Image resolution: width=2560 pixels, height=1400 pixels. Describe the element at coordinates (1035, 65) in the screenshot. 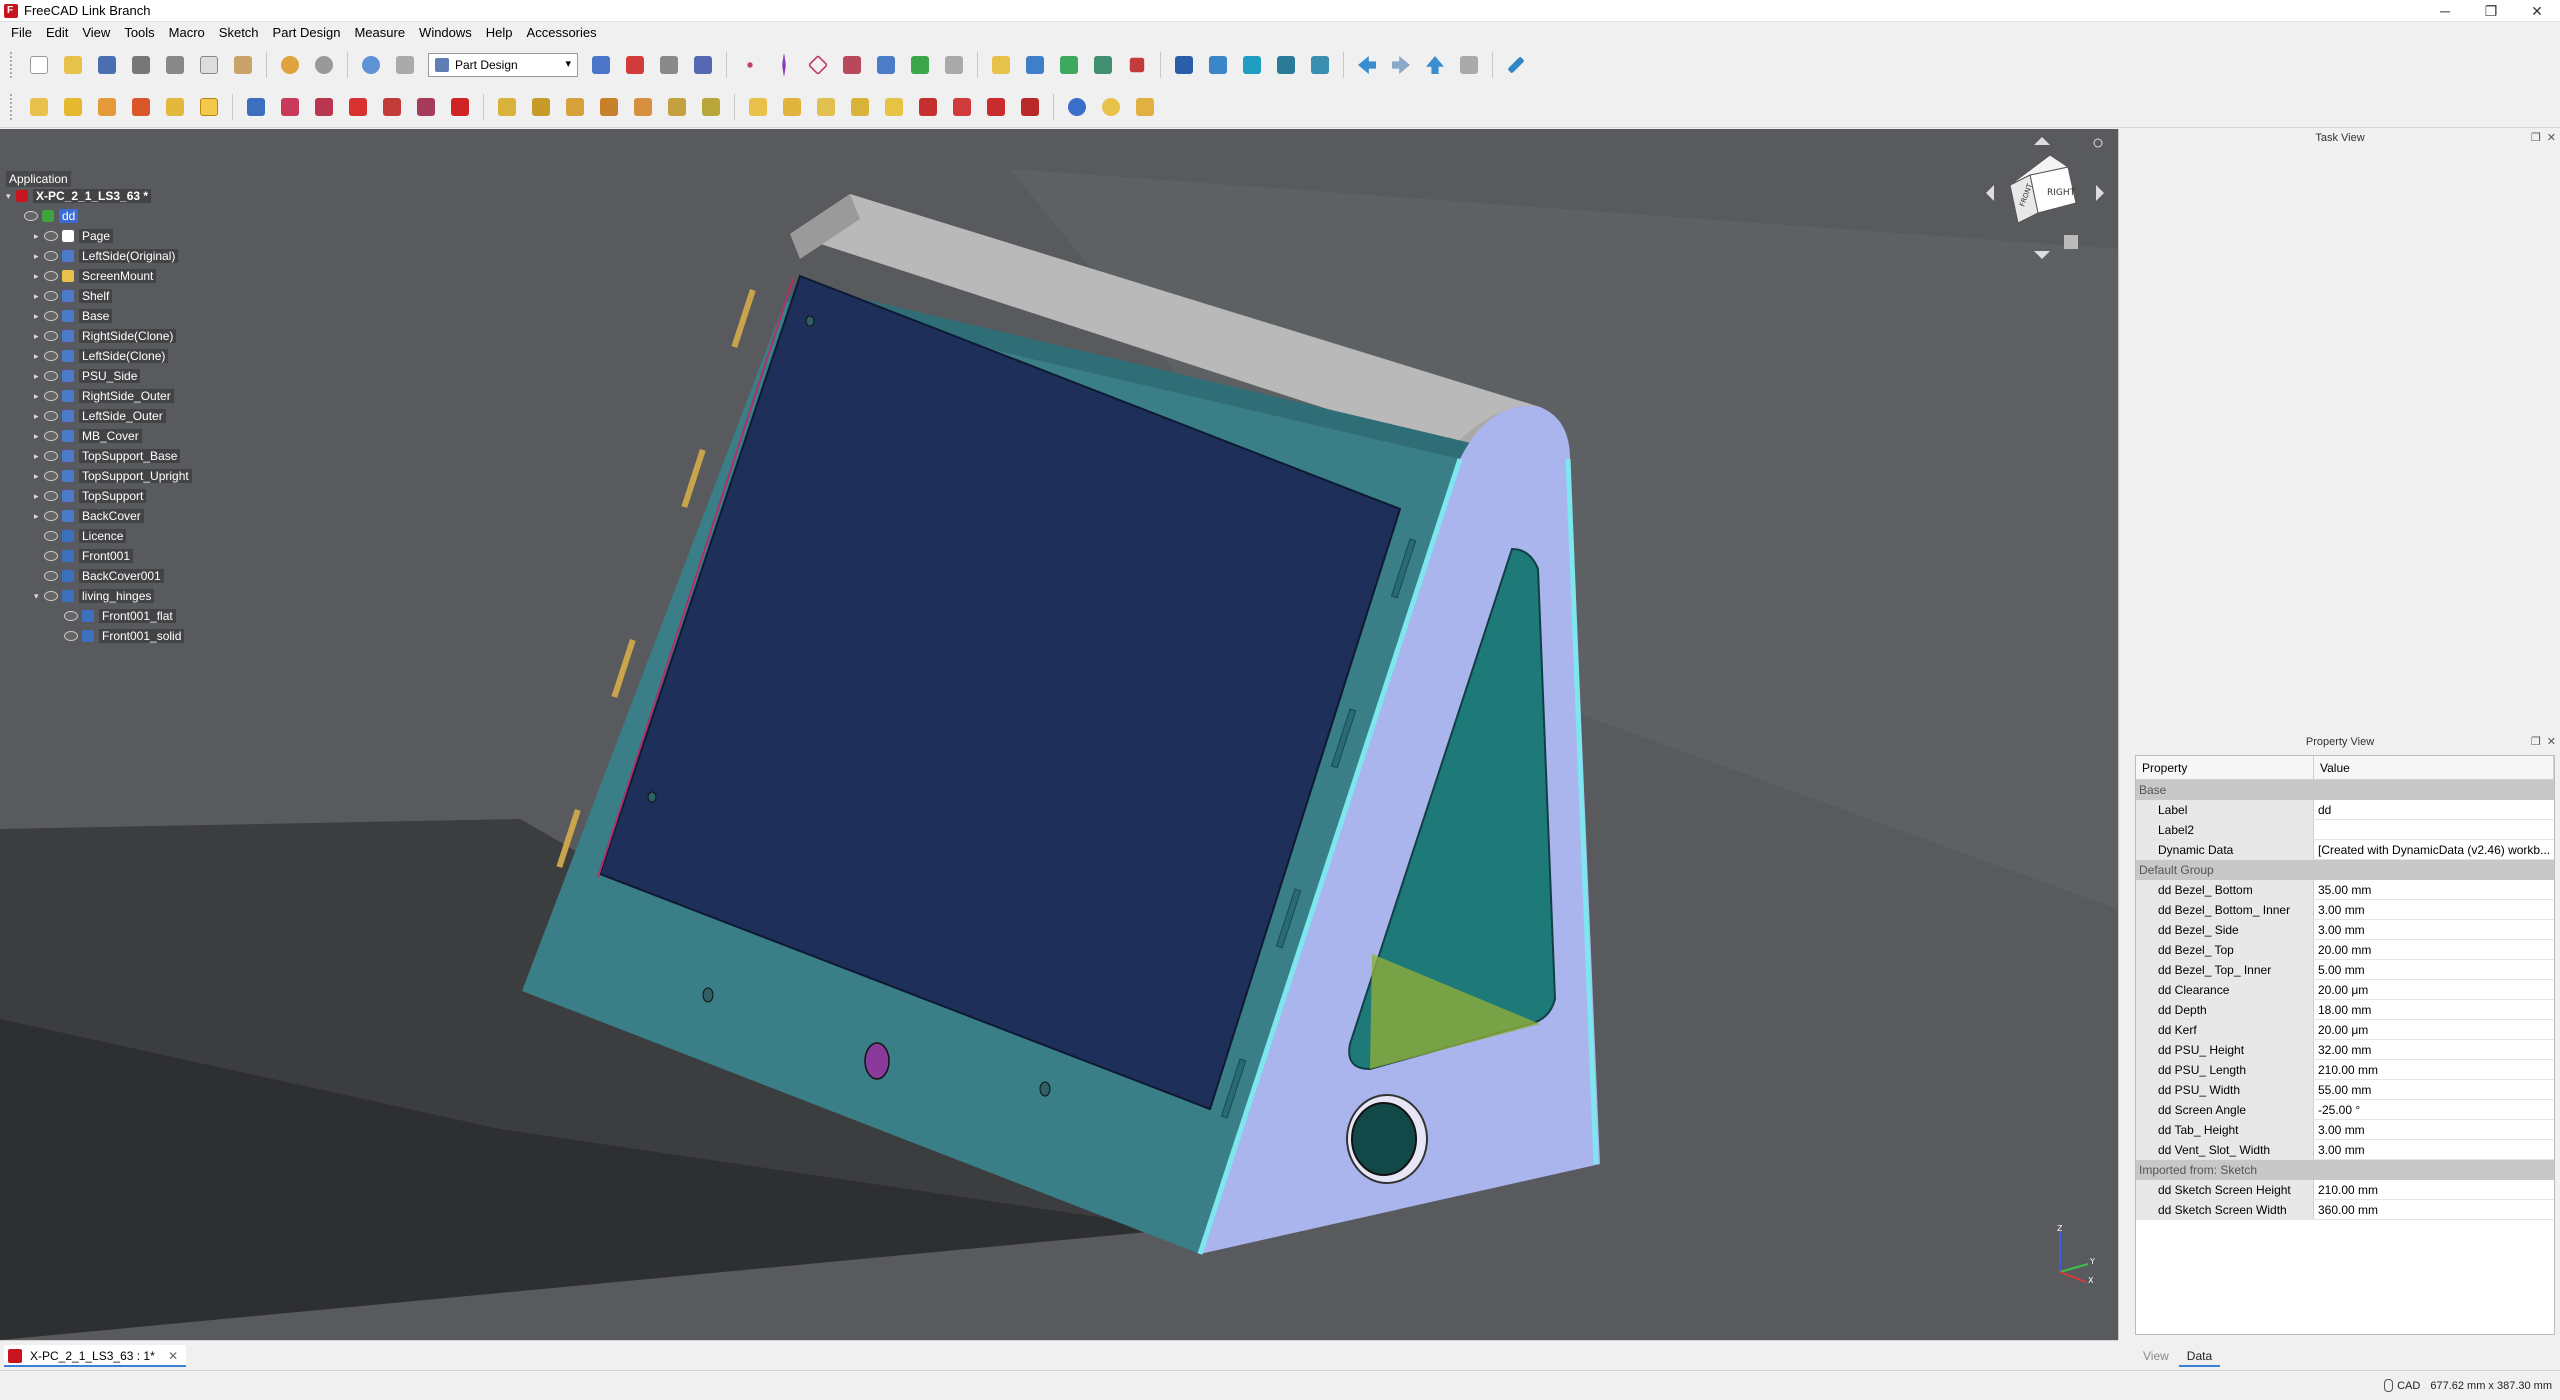

I see `group-icon` at that location.